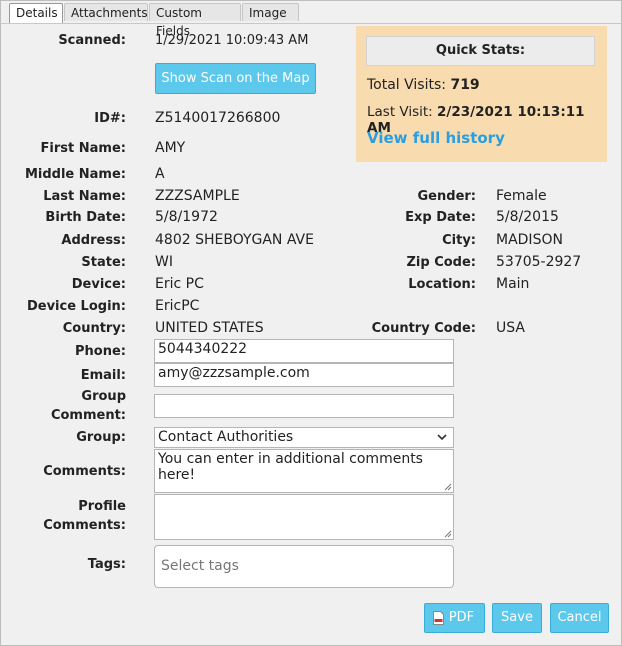  What do you see at coordinates (195, 20) in the screenshot?
I see `tab-custom-fields: Custom Fields` at bounding box center [195, 20].